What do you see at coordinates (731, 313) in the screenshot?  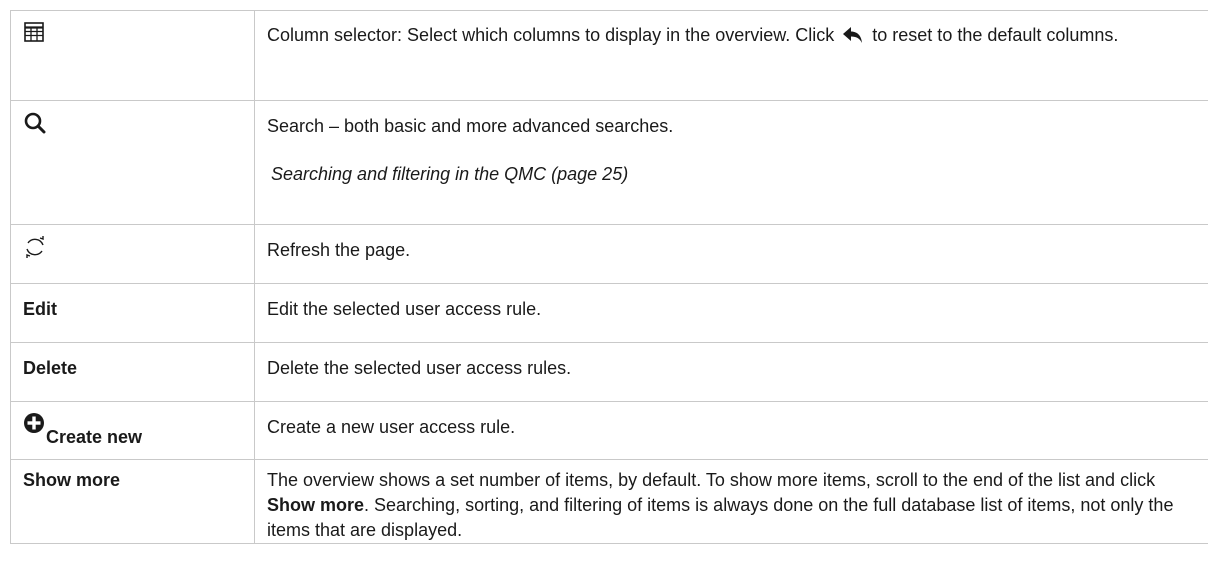 I see `description-cell: Edit the selected user access rule.` at bounding box center [731, 313].